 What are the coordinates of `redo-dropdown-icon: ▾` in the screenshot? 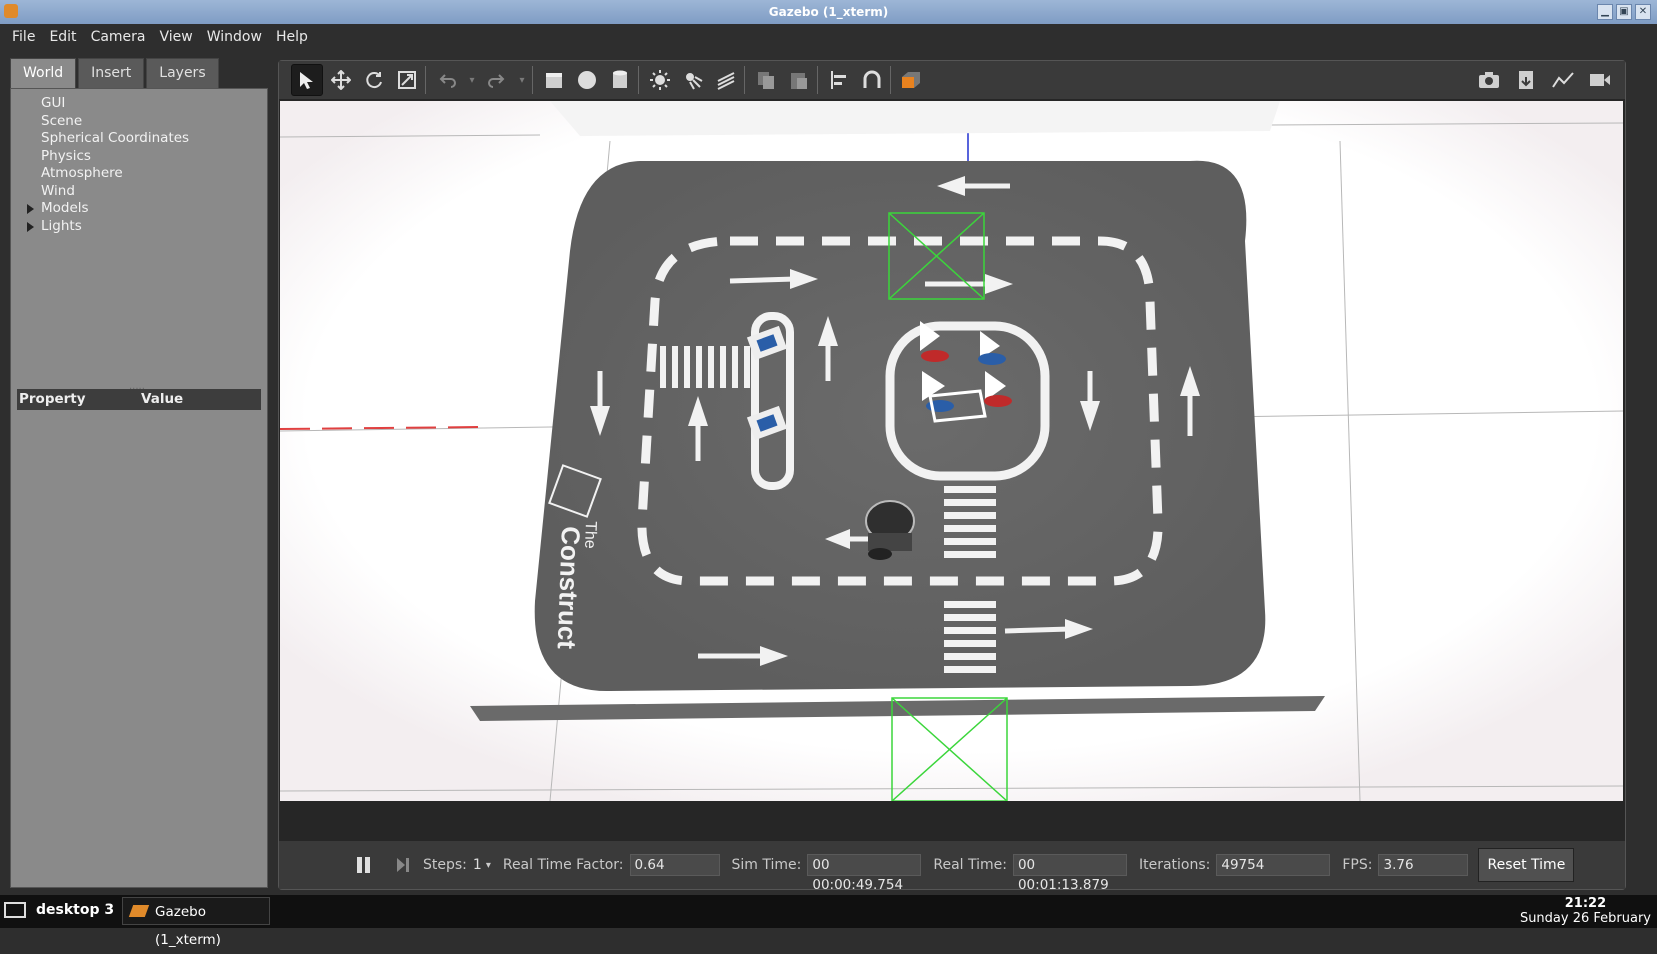 It's located at (522, 80).